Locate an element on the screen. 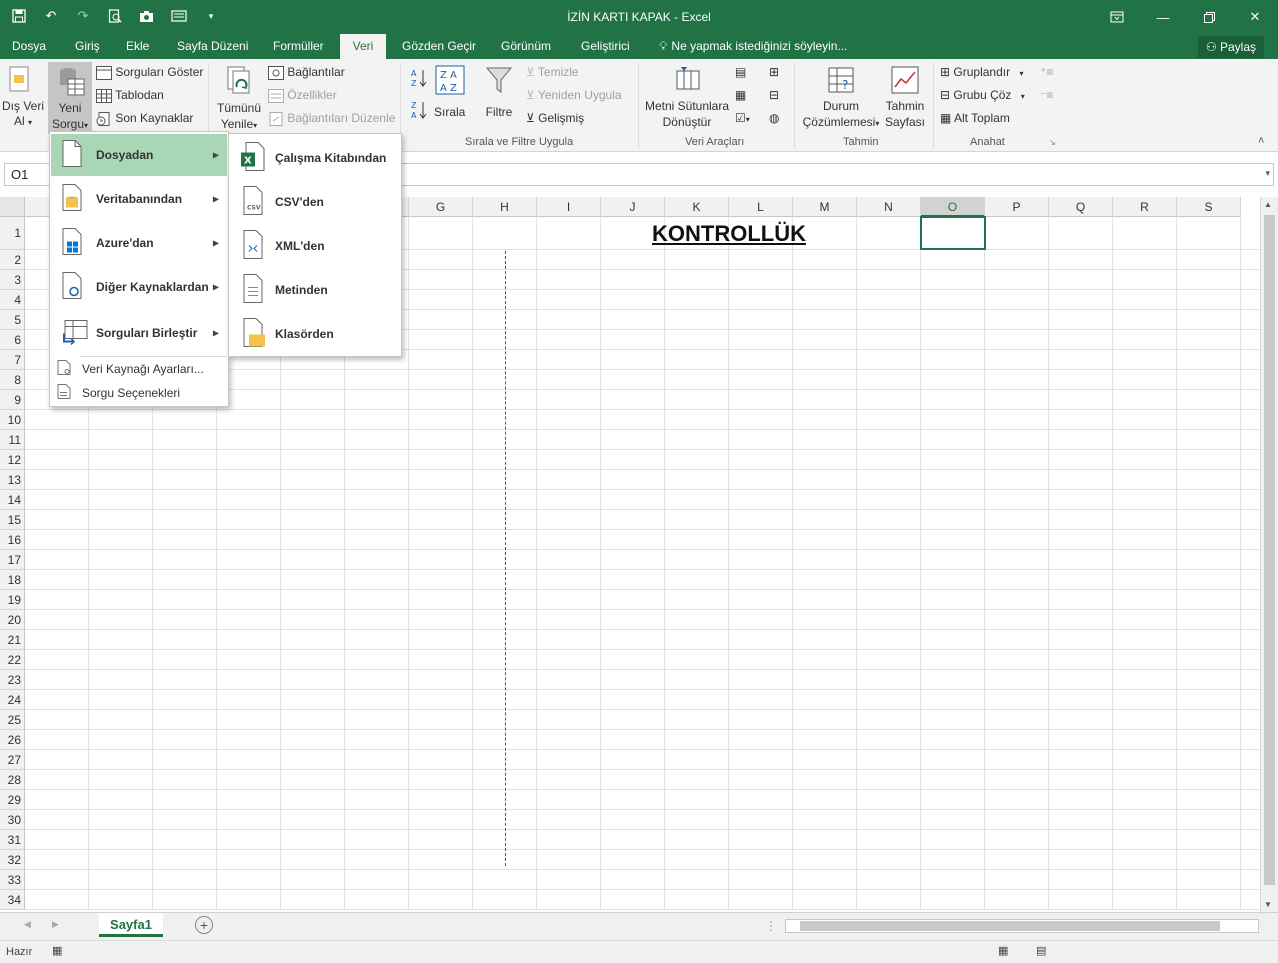 This screenshot has width=1278, height=963. vertical-scroll-thumb is located at coordinates (1269, 550).